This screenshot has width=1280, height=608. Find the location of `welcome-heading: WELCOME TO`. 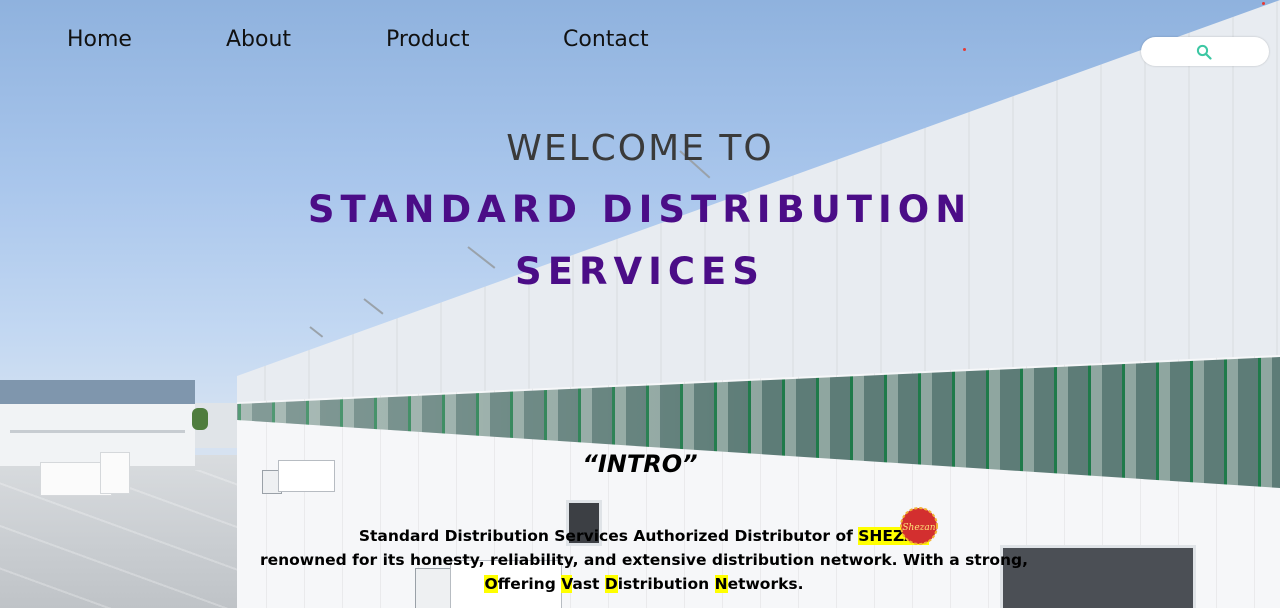

welcome-heading: WELCOME TO is located at coordinates (640, 148).